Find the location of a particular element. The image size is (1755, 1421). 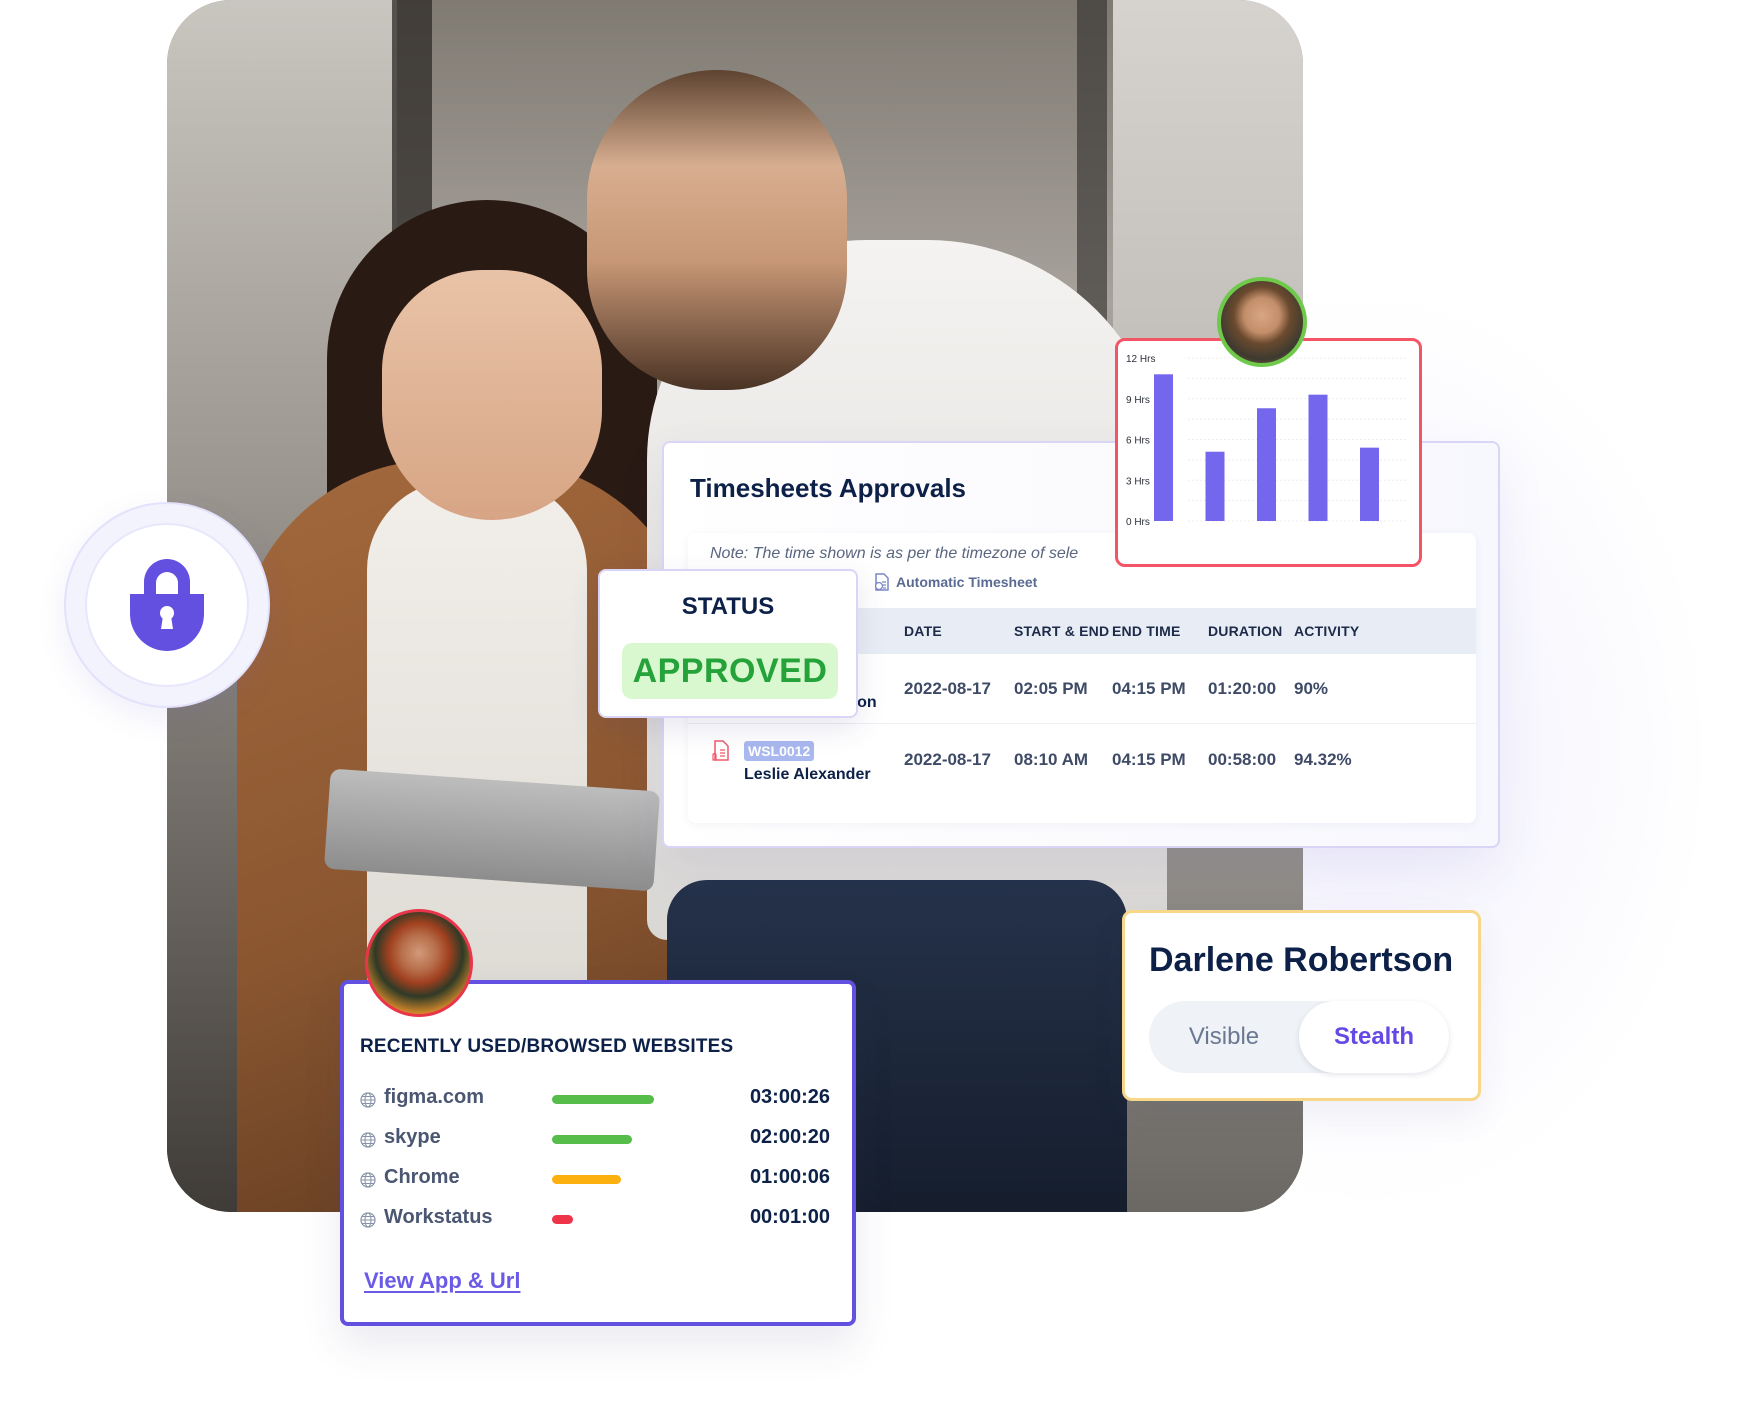

toggle-option-visible: Visible is located at coordinates (1224, 1037).